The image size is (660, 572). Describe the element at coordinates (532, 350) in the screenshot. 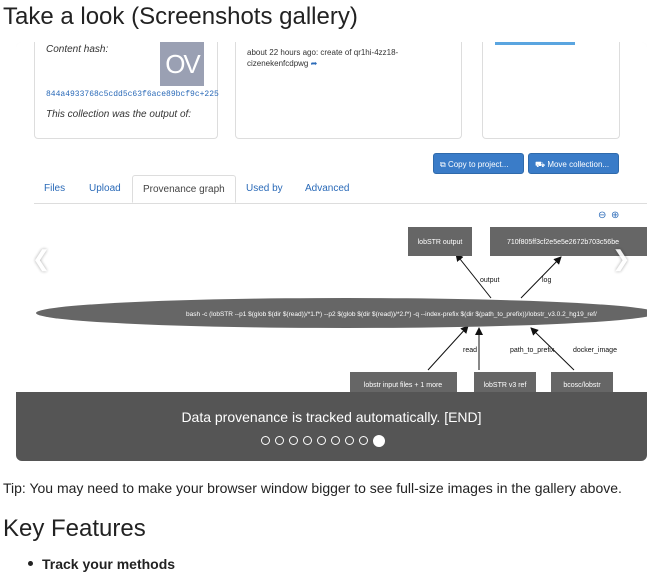

I see `edge-label-path-to-prefix: path_to_prefix` at that location.